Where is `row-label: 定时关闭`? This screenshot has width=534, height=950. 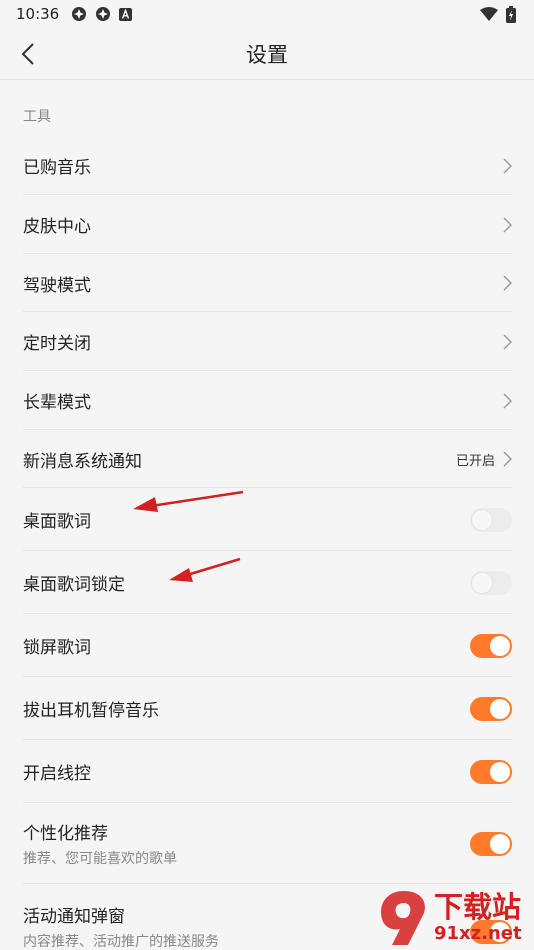
row-label: 定时关闭 is located at coordinates (57, 344).